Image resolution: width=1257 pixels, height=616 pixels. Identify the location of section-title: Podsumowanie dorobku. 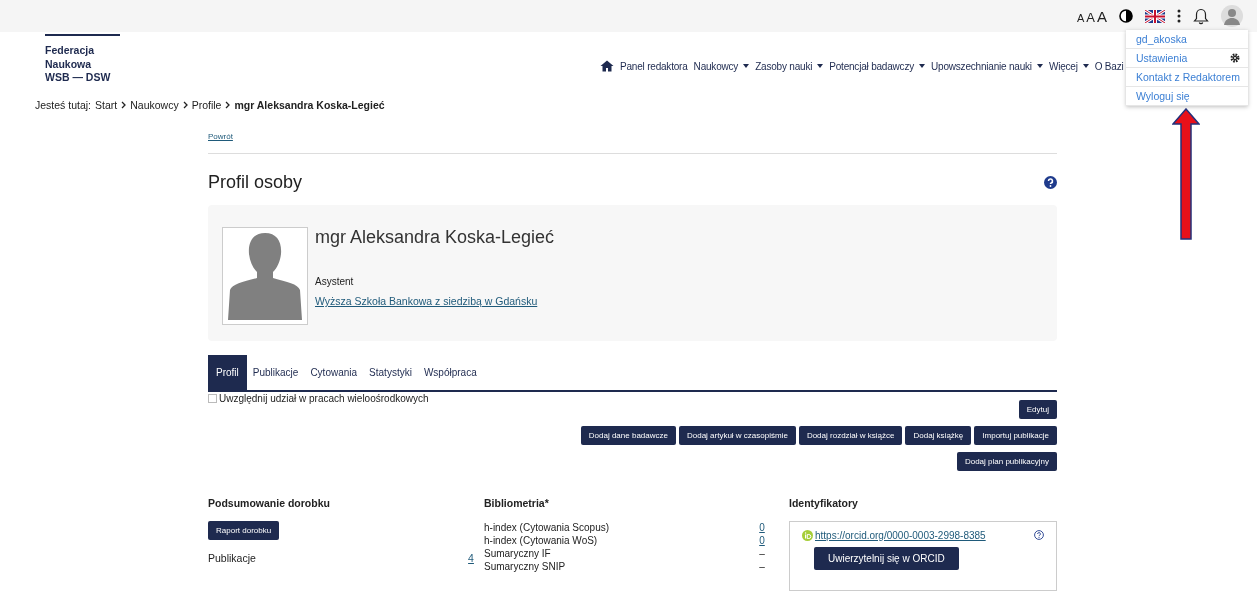
(269, 502).